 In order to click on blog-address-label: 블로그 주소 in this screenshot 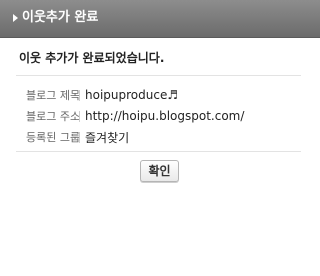, I will do `click(53, 116)`.